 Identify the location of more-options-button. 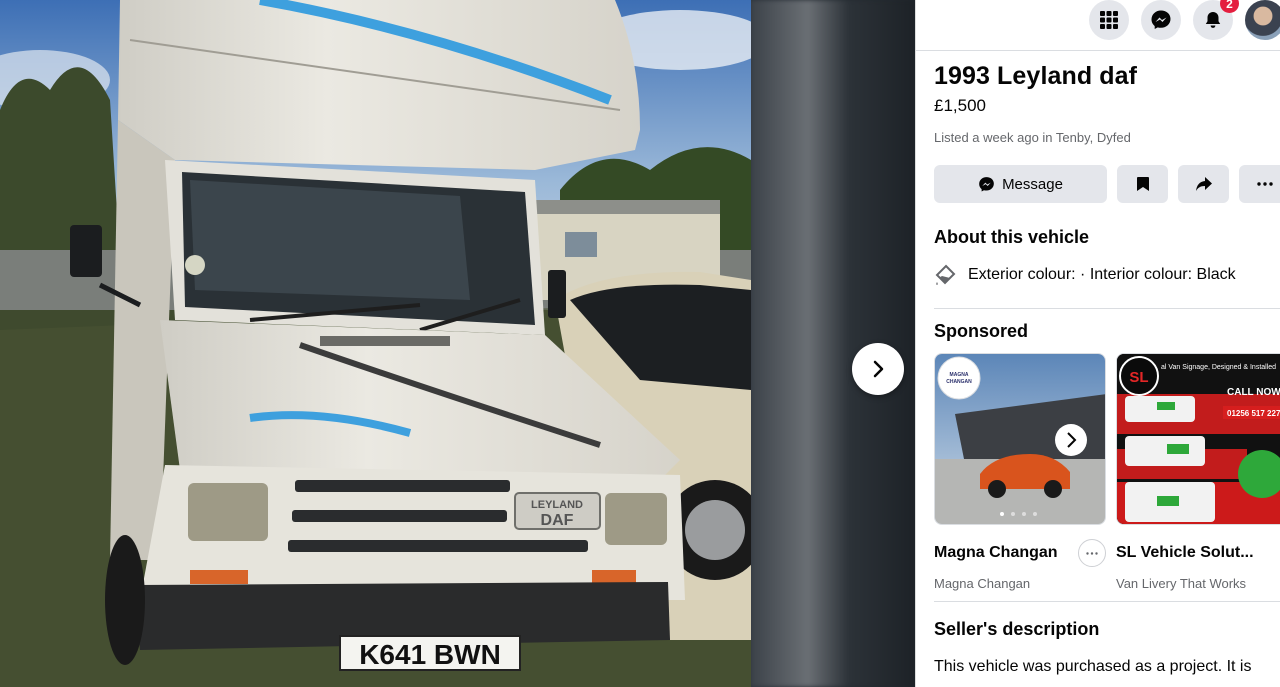
(1259, 184).